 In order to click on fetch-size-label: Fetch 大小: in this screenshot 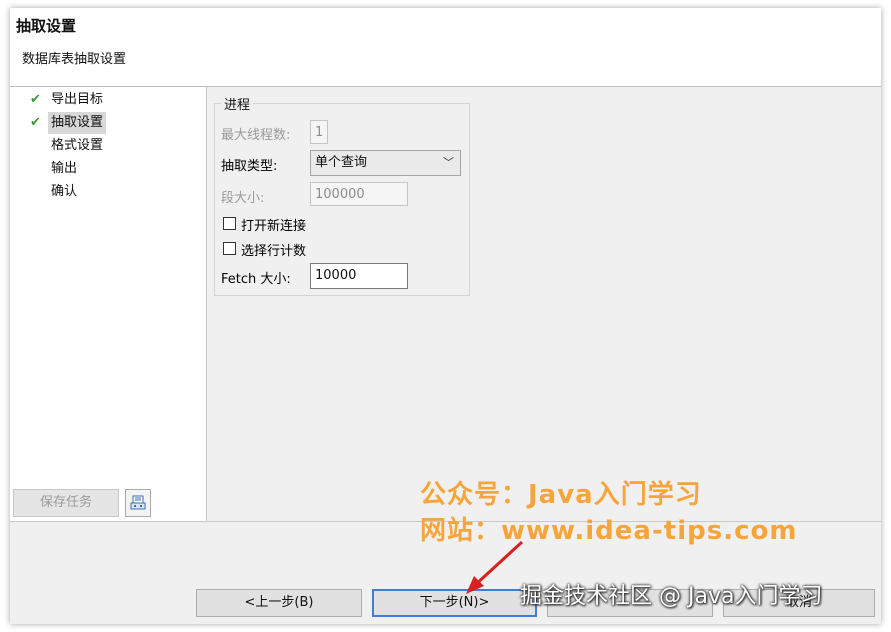, I will do `click(256, 279)`.